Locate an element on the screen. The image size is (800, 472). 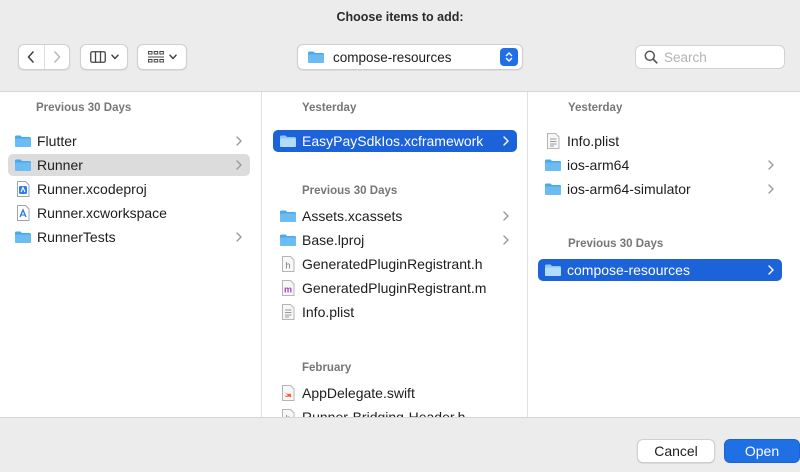
list-item-label: ios-arm64 is located at coordinates (598, 165).